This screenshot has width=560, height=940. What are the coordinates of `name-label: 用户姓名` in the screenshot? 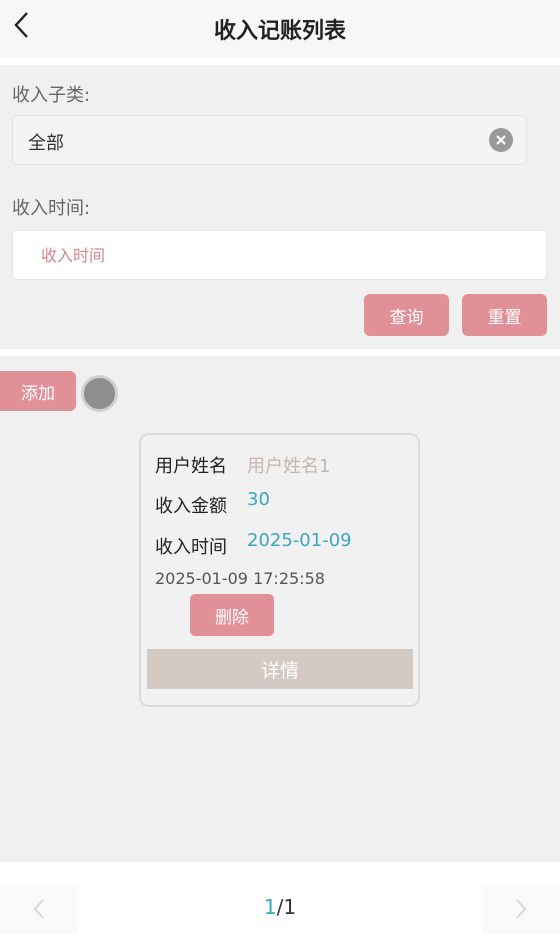 It's located at (191, 466).